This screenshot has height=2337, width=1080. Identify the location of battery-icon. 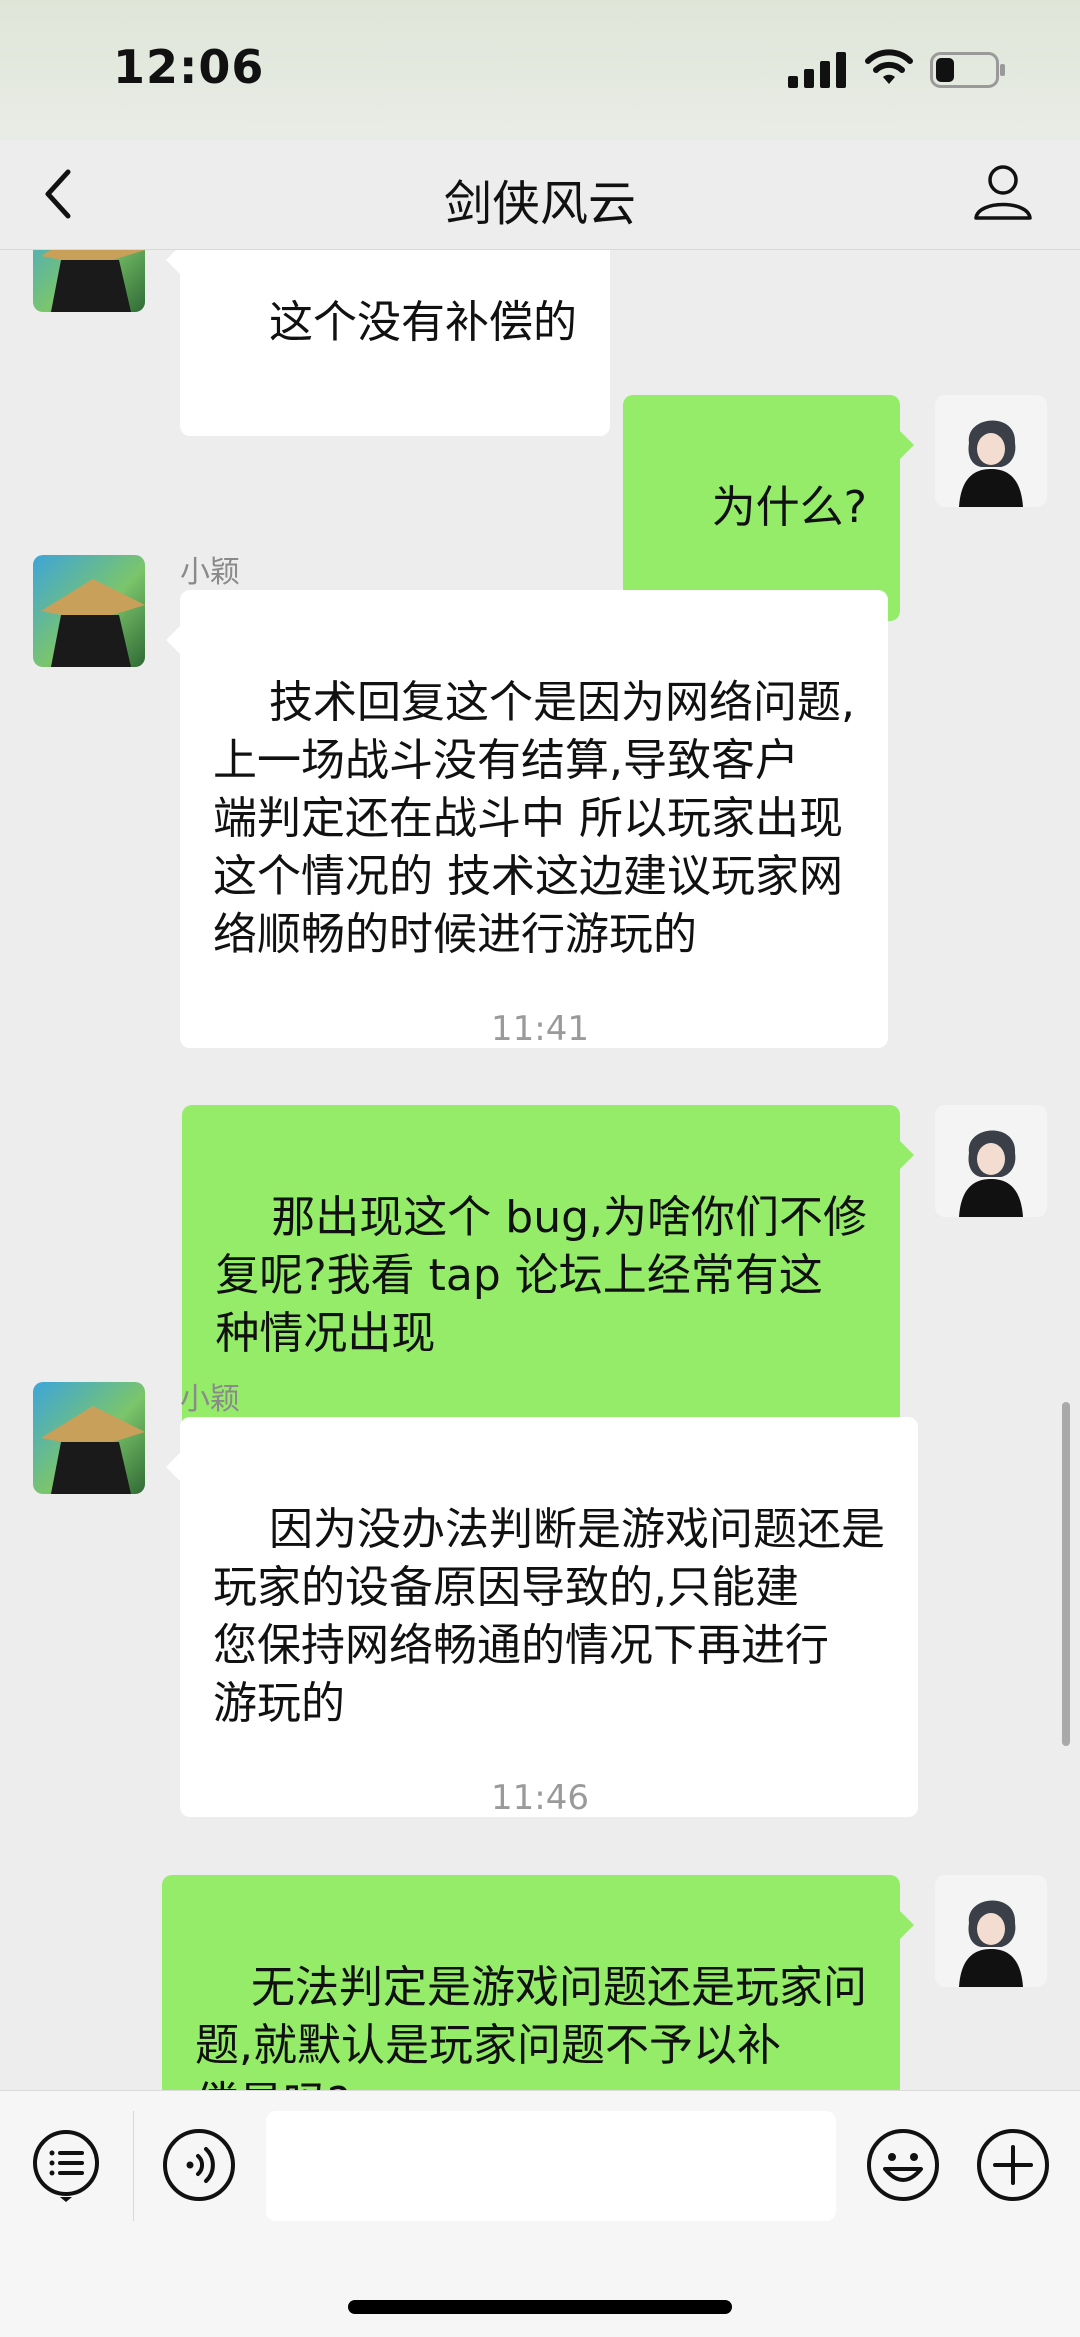
(967, 70).